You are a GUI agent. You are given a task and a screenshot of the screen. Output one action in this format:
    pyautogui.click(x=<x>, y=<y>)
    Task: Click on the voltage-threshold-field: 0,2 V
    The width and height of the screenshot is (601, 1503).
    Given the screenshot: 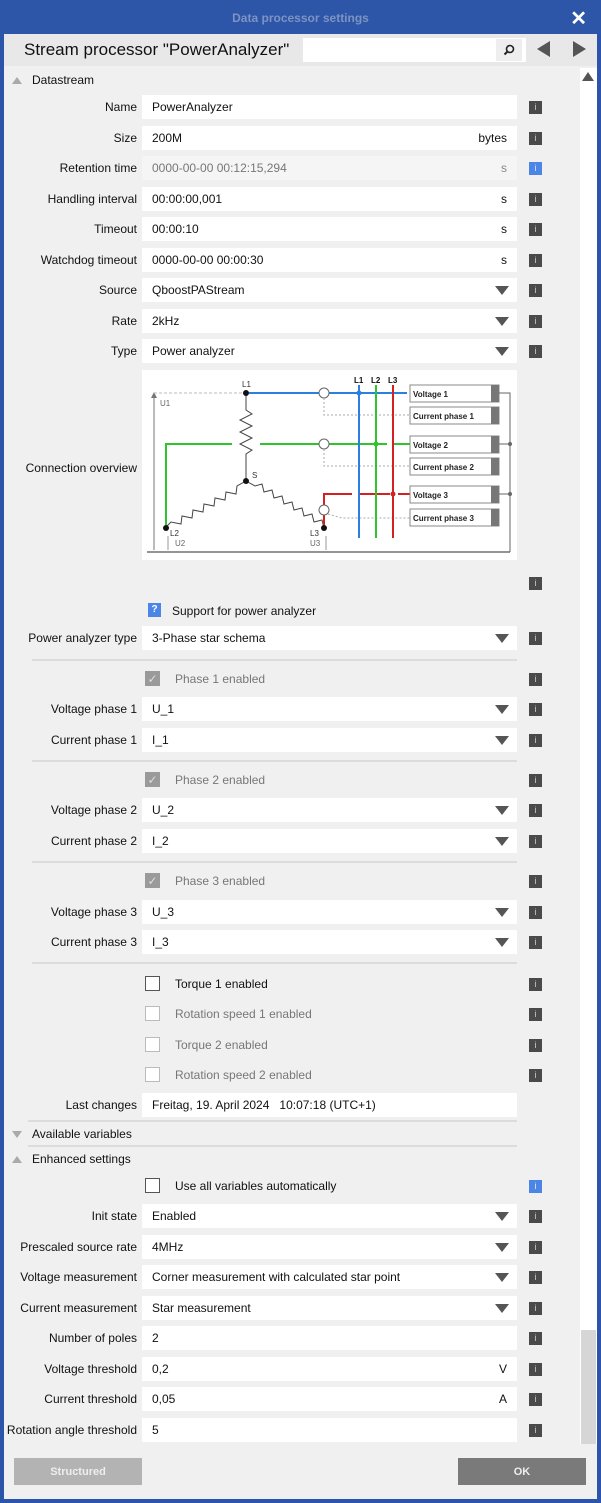 What is the action you would take?
    pyautogui.click(x=329, y=1369)
    